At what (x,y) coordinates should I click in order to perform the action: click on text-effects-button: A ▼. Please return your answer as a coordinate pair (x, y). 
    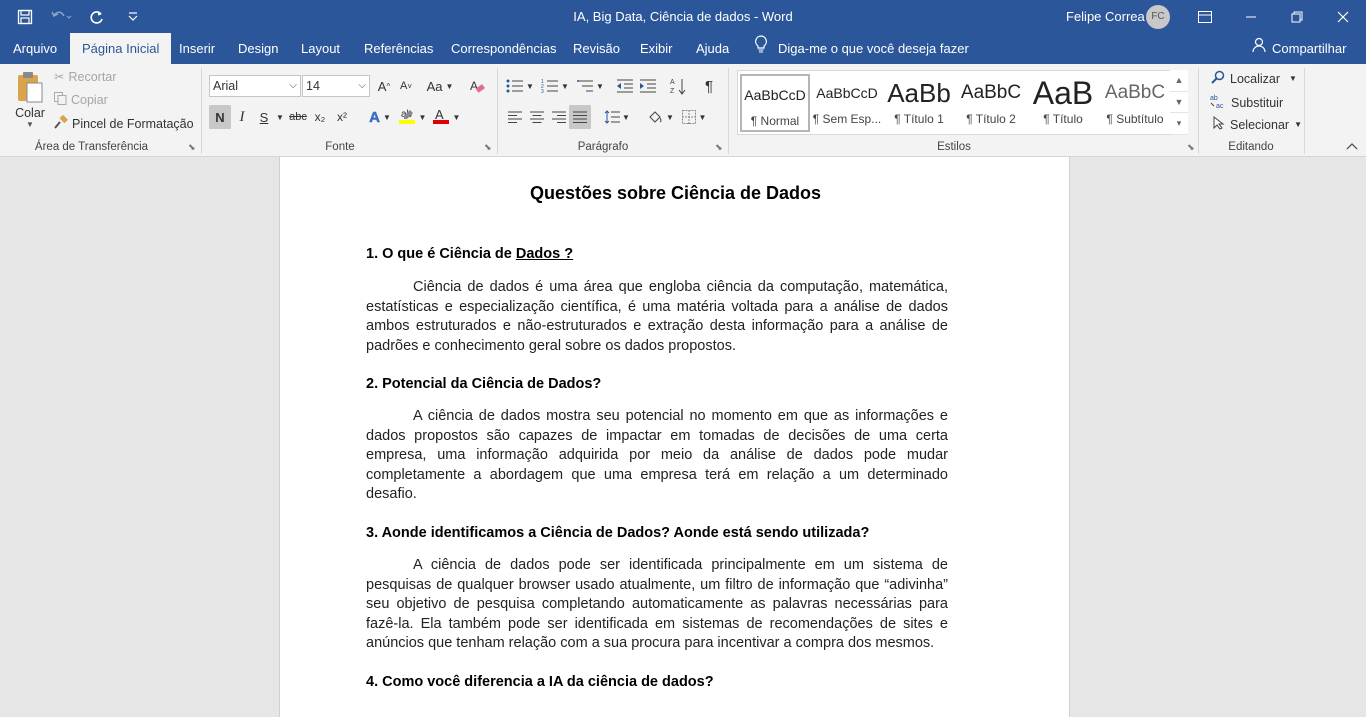
    Looking at the image, I should click on (380, 117).